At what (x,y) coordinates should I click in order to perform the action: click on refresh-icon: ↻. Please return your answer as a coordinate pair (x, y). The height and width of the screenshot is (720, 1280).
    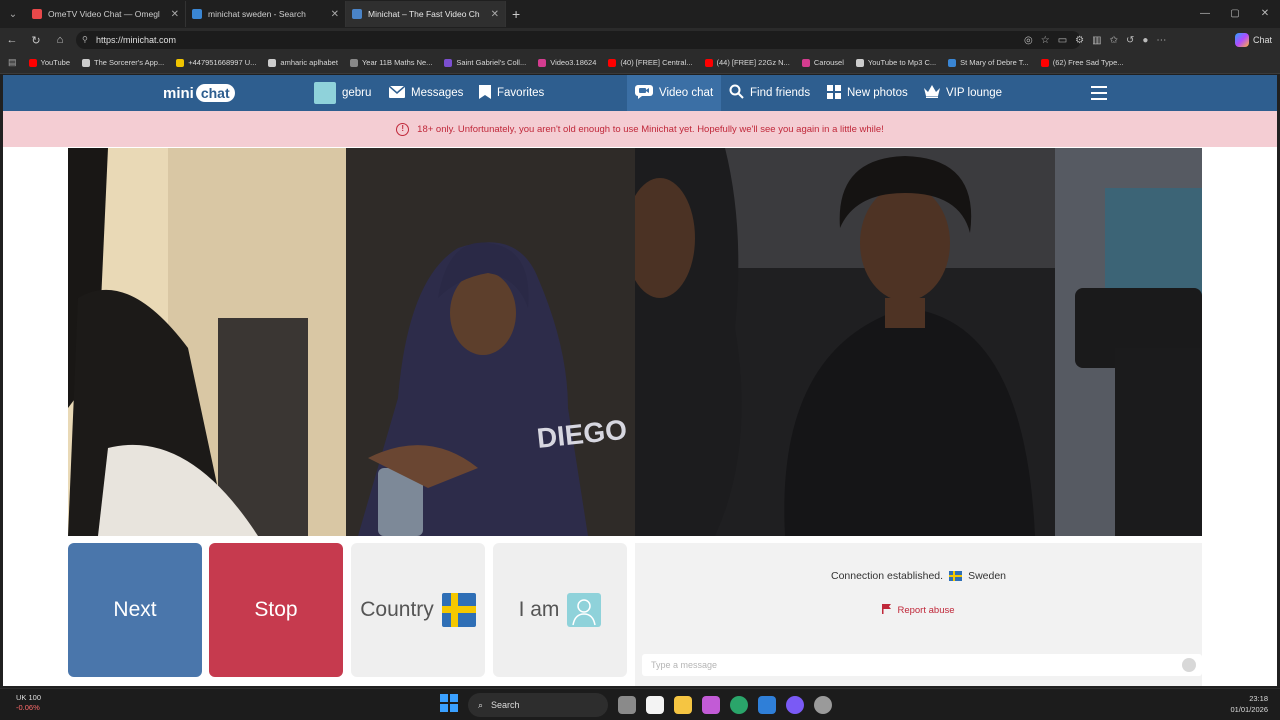
    Looking at the image, I should click on (36, 40).